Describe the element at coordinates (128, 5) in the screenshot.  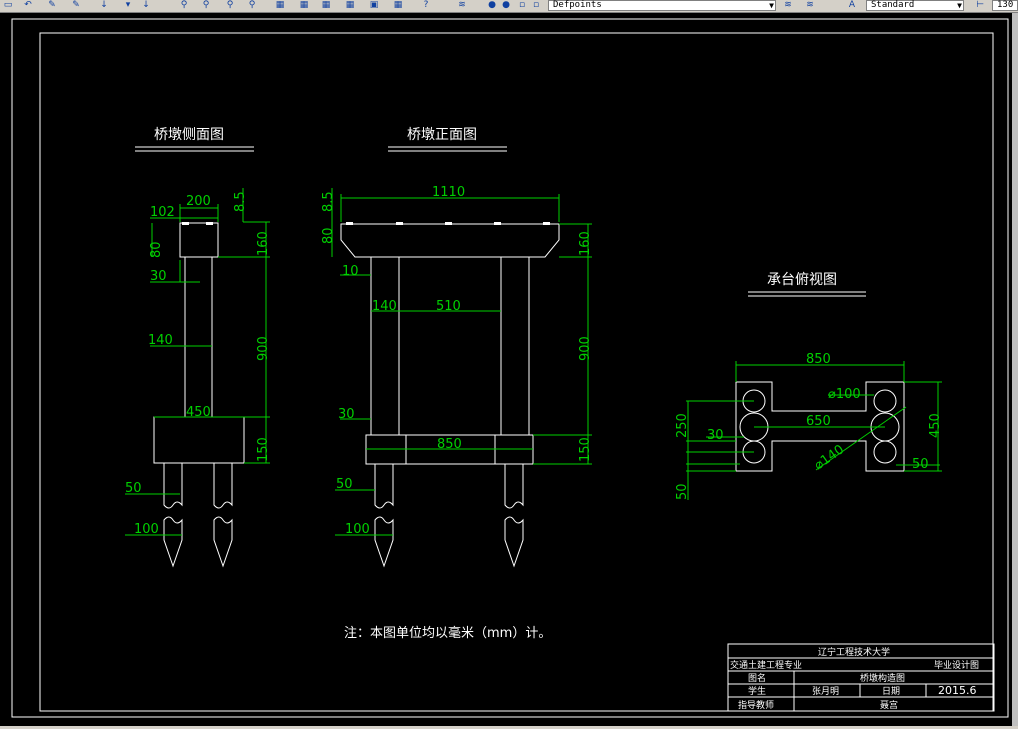
I see `dropdown-arrow-icon: ▾` at that location.